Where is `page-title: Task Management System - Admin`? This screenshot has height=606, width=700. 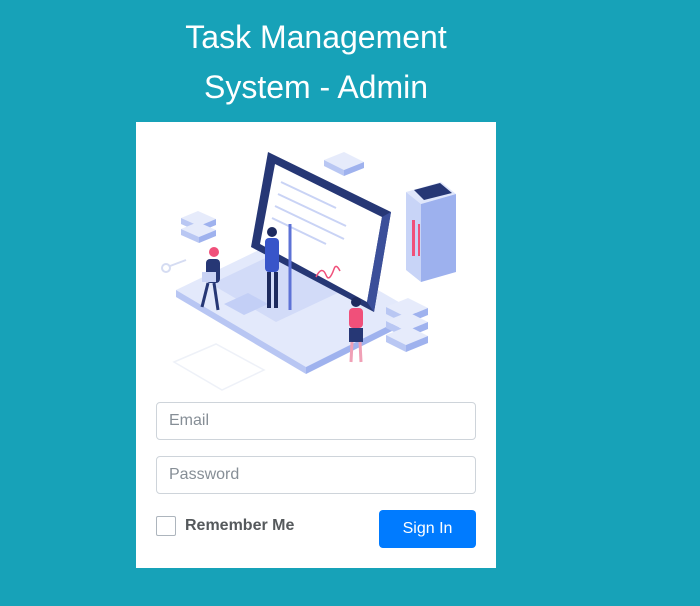 page-title: Task Management System - Admin is located at coordinates (316, 62).